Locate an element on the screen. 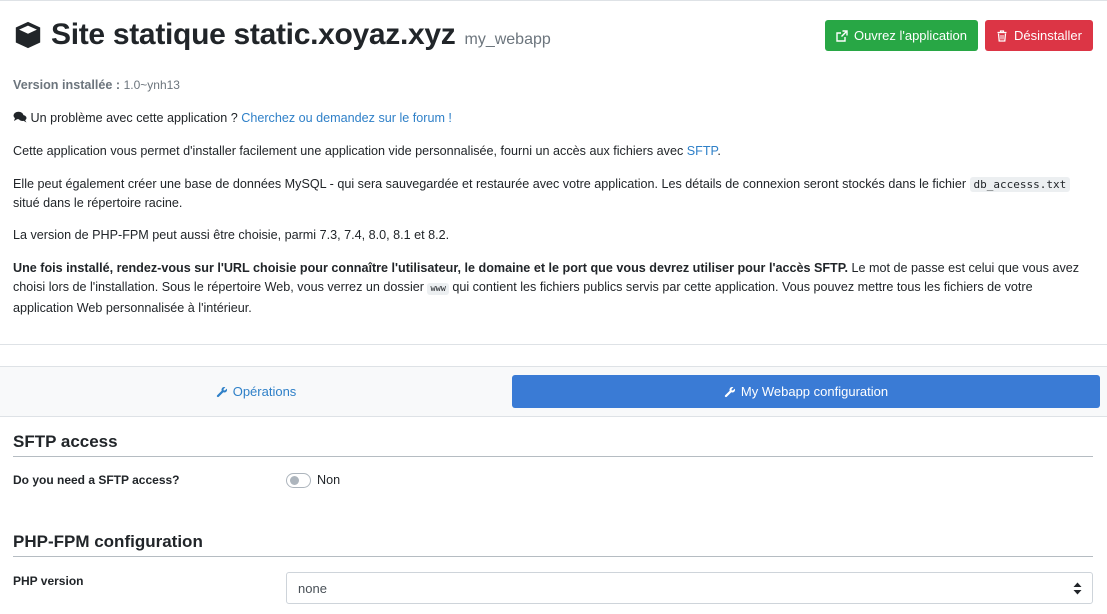  sort-arrows-icon is located at coordinates (1077, 588).